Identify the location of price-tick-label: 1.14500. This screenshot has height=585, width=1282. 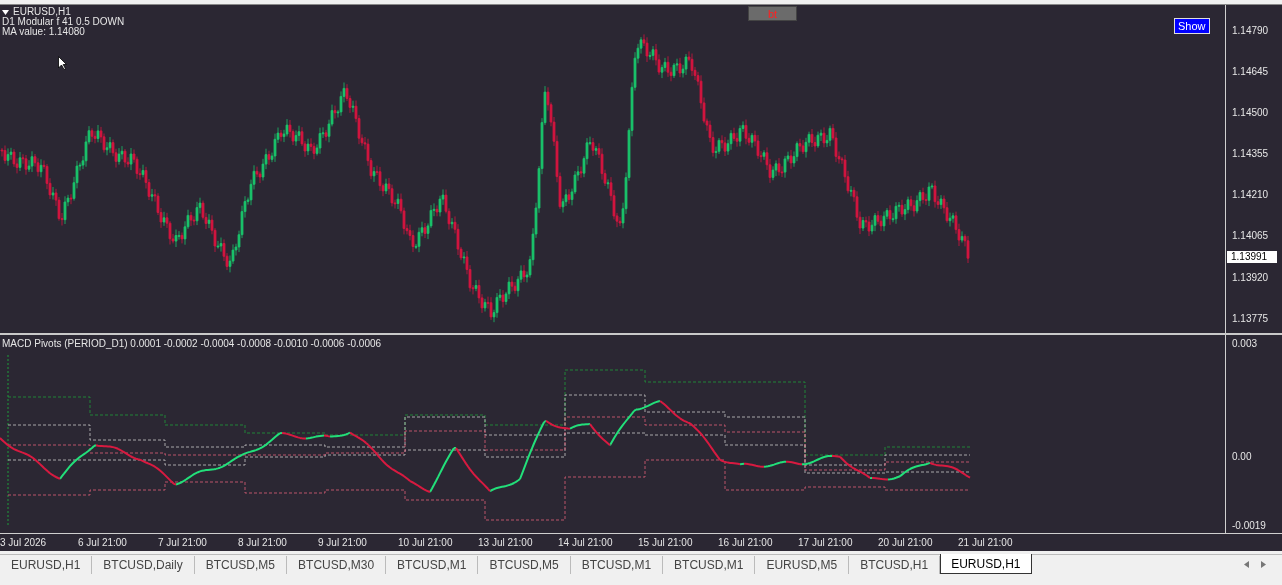
(1250, 113).